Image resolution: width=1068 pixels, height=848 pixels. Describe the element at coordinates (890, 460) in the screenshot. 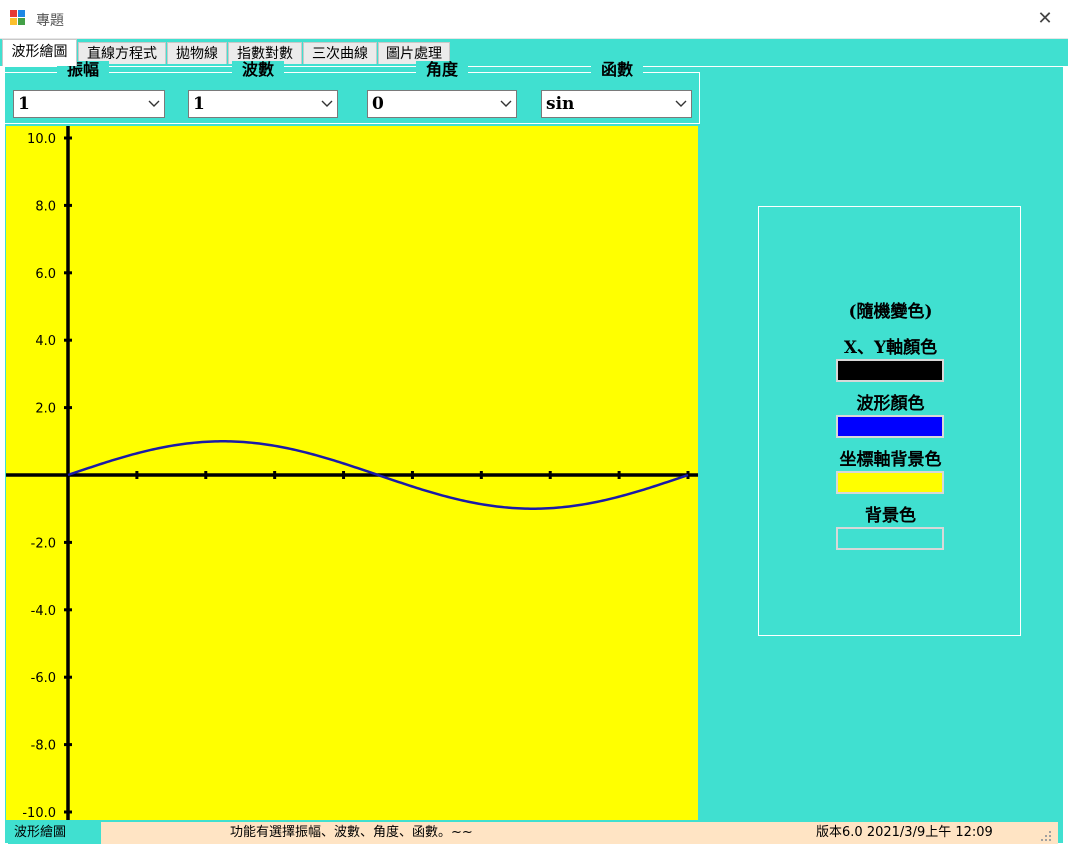

I see `axis-bg-color-label: 坐標軸背景色` at that location.